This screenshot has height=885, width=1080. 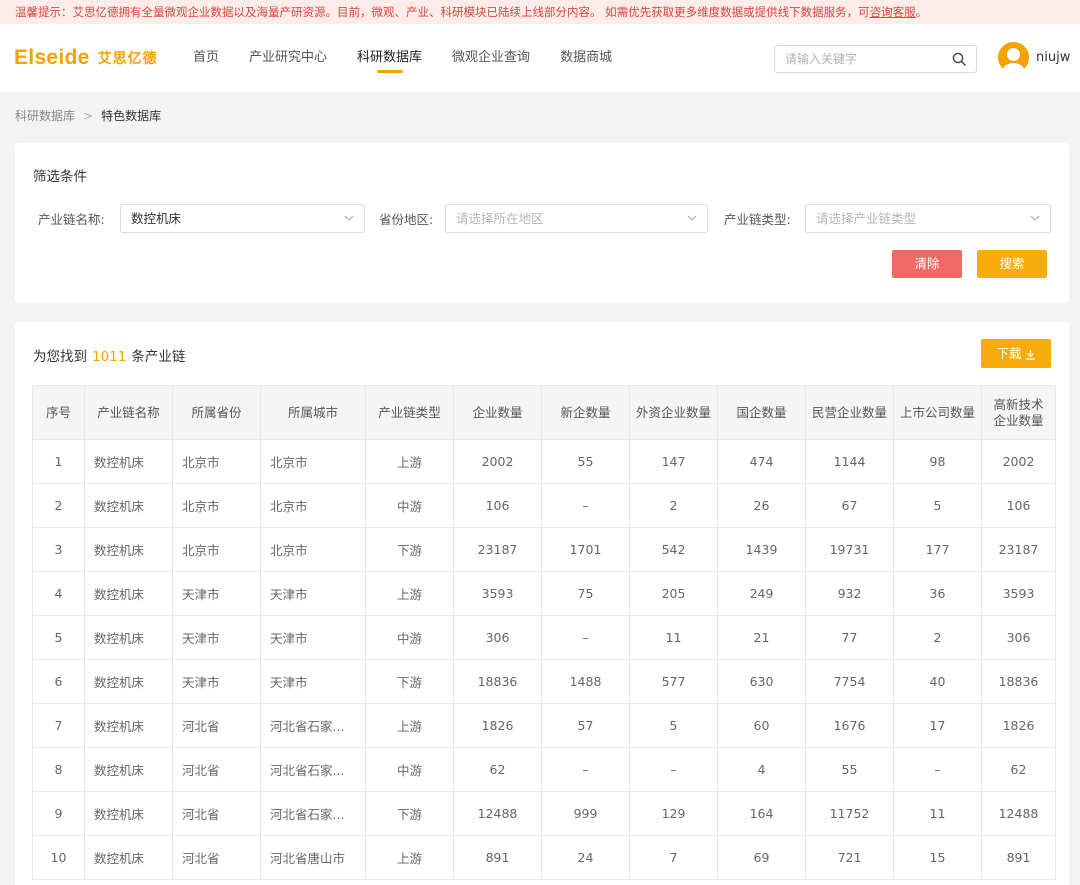 What do you see at coordinates (585, 813) in the screenshot?
I see `table-cell: 999` at bounding box center [585, 813].